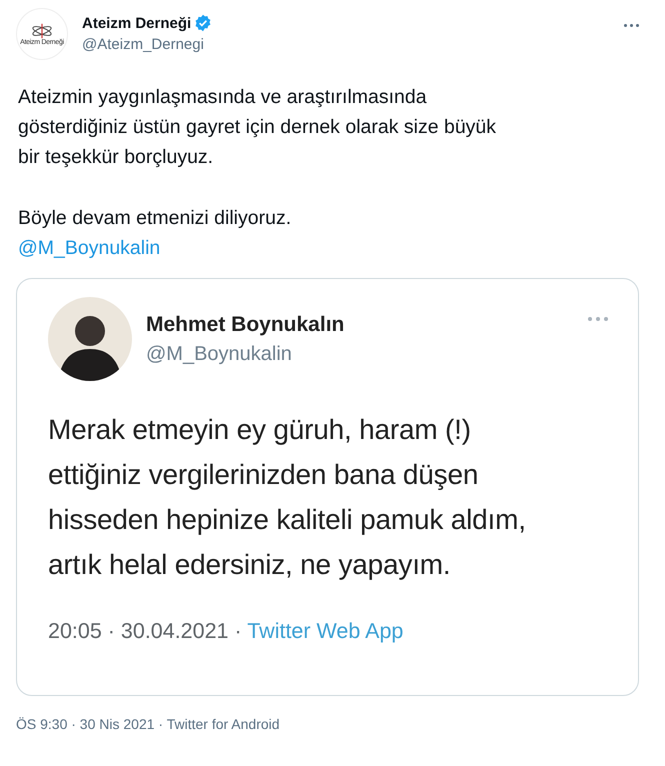  Describe the element at coordinates (42, 30) in the screenshot. I see `atom-icon` at that location.